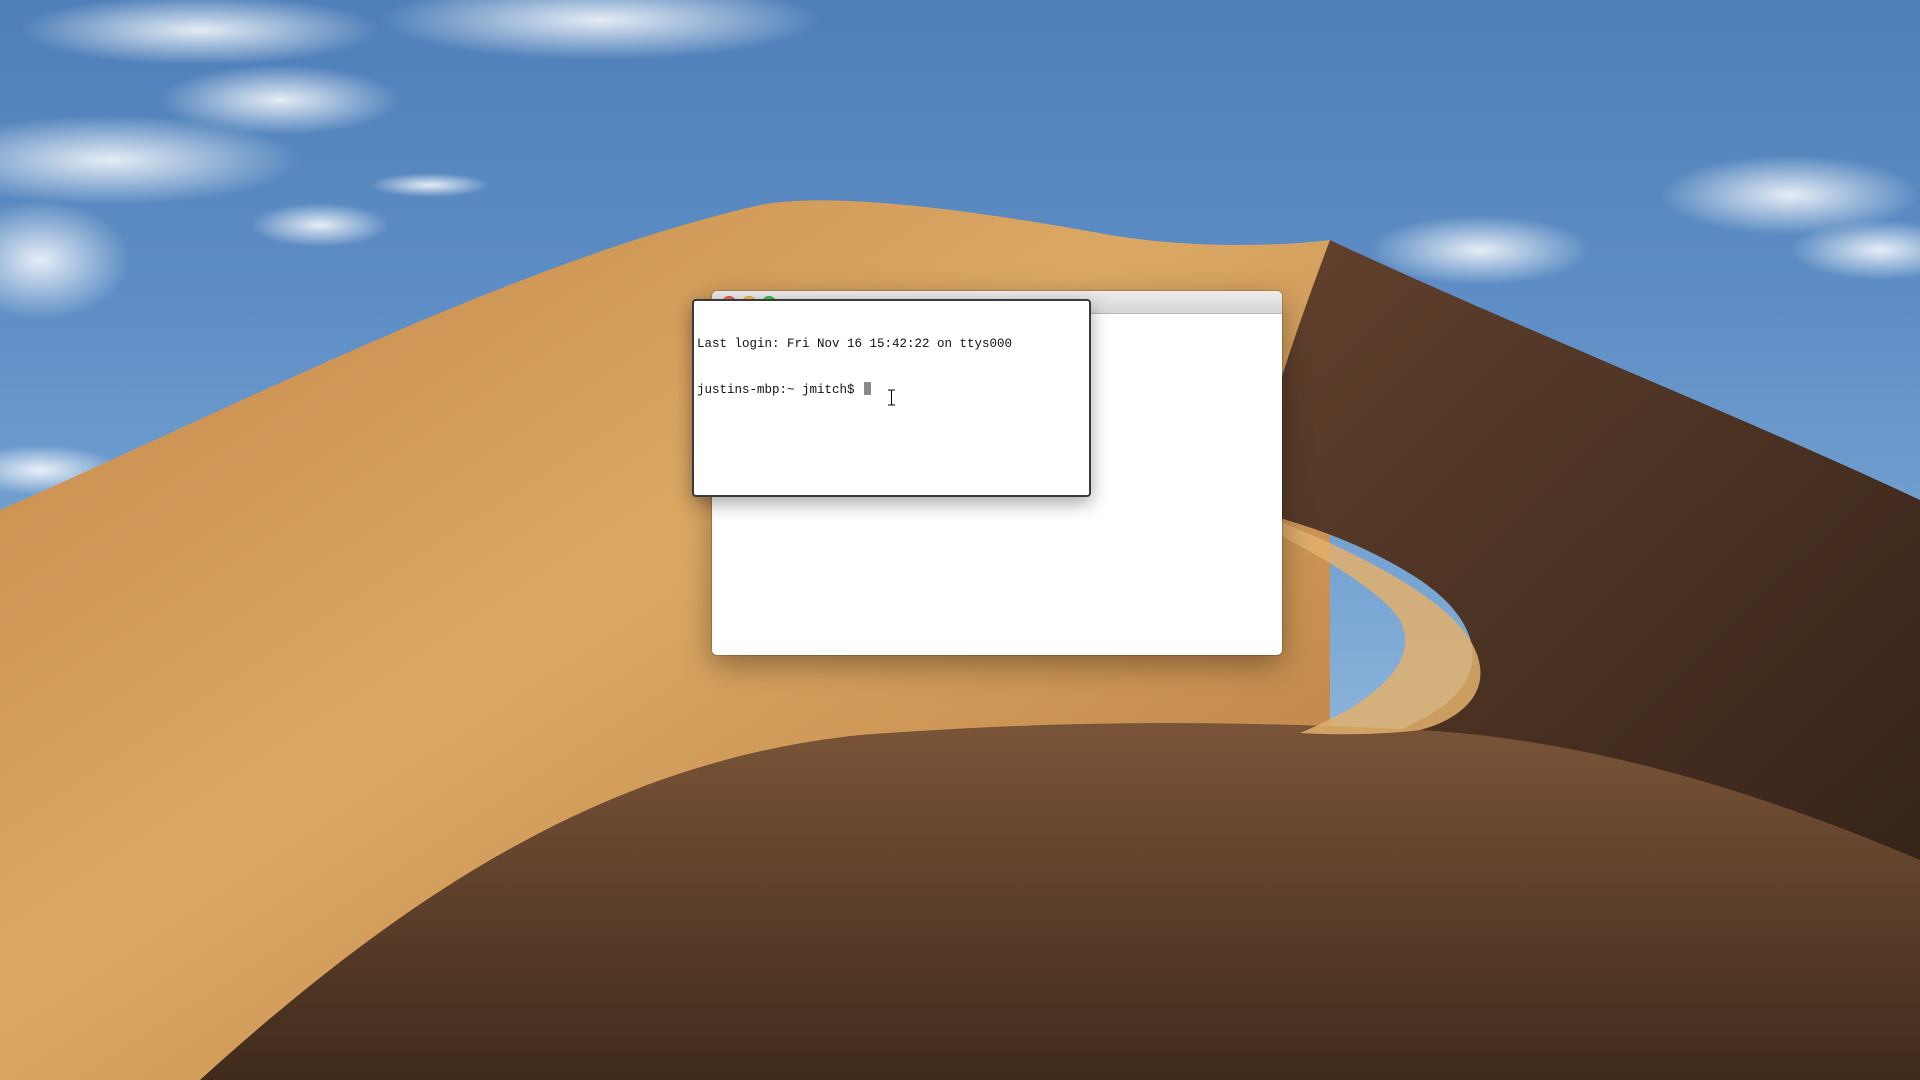  What do you see at coordinates (891, 397) in the screenshot?
I see `ibeam-cursor-icon` at bounding box center [891, 397].